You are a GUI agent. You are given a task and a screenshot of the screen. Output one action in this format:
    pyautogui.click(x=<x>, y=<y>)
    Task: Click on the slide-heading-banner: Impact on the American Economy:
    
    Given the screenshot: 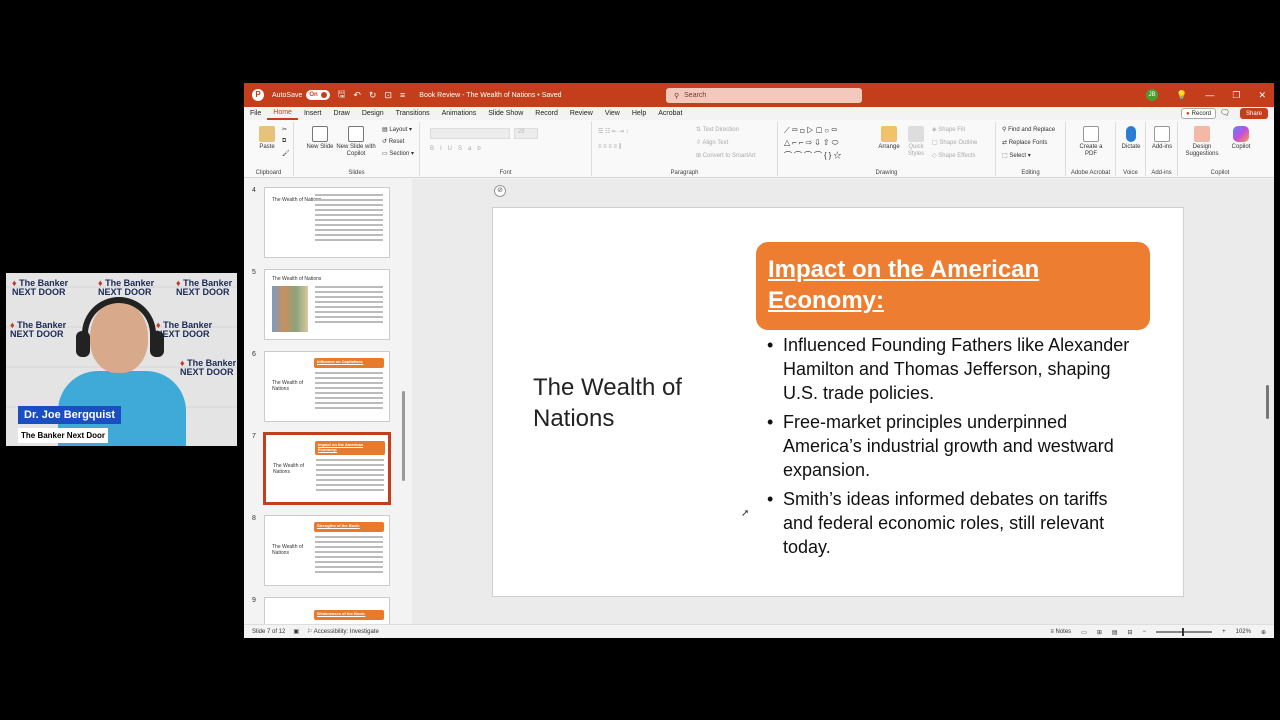 What is the action you would take?
    pyautogui.click(x=953, y=286)
    